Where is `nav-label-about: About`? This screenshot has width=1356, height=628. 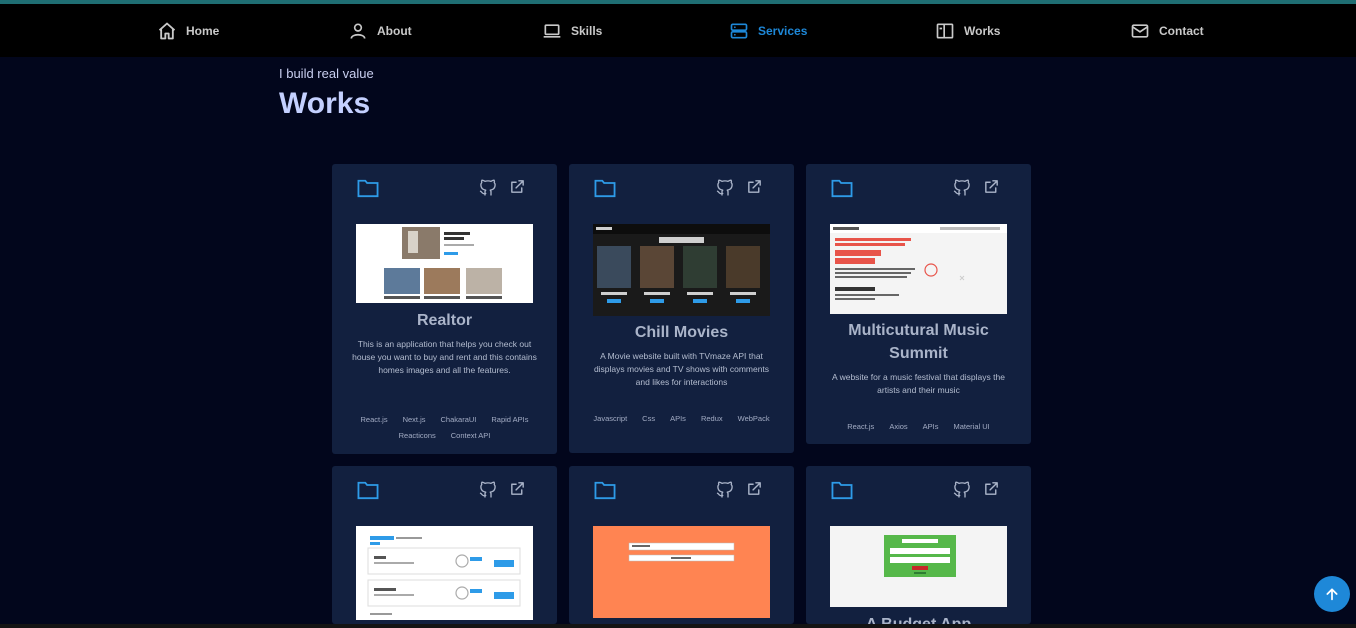
nav-label-about: About is located at coordinates (394, 30).